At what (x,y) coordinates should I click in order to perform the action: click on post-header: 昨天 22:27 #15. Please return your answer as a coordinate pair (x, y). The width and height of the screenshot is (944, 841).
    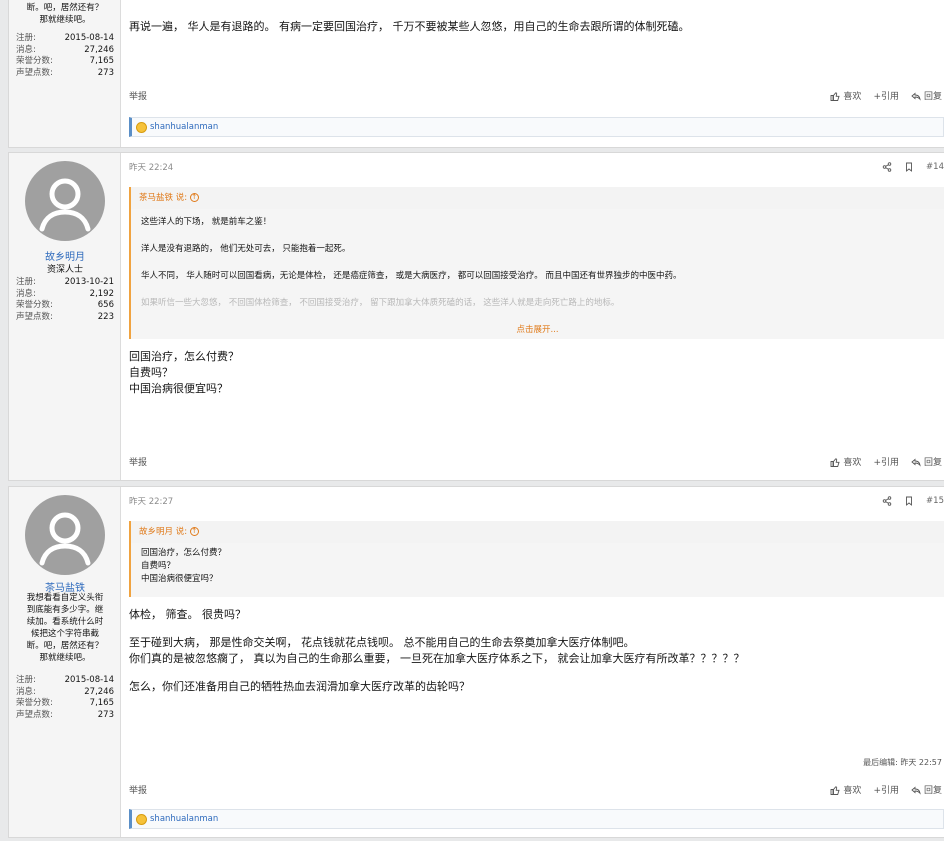
    Looking at the image, I should click on (536, 501).